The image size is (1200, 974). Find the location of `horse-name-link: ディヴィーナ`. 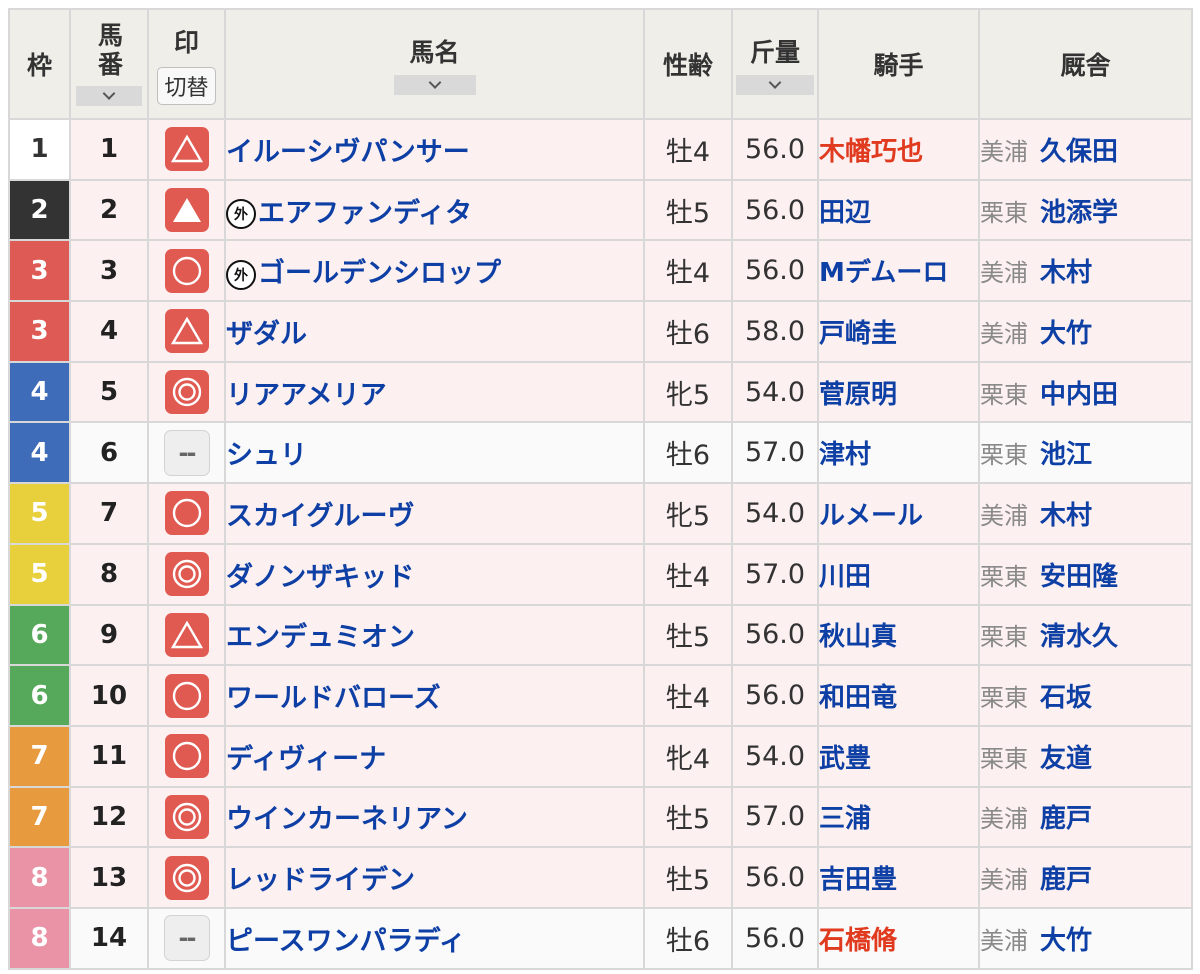

horse-name-link: ディヴィーナ is located at coordinates (306, 759).